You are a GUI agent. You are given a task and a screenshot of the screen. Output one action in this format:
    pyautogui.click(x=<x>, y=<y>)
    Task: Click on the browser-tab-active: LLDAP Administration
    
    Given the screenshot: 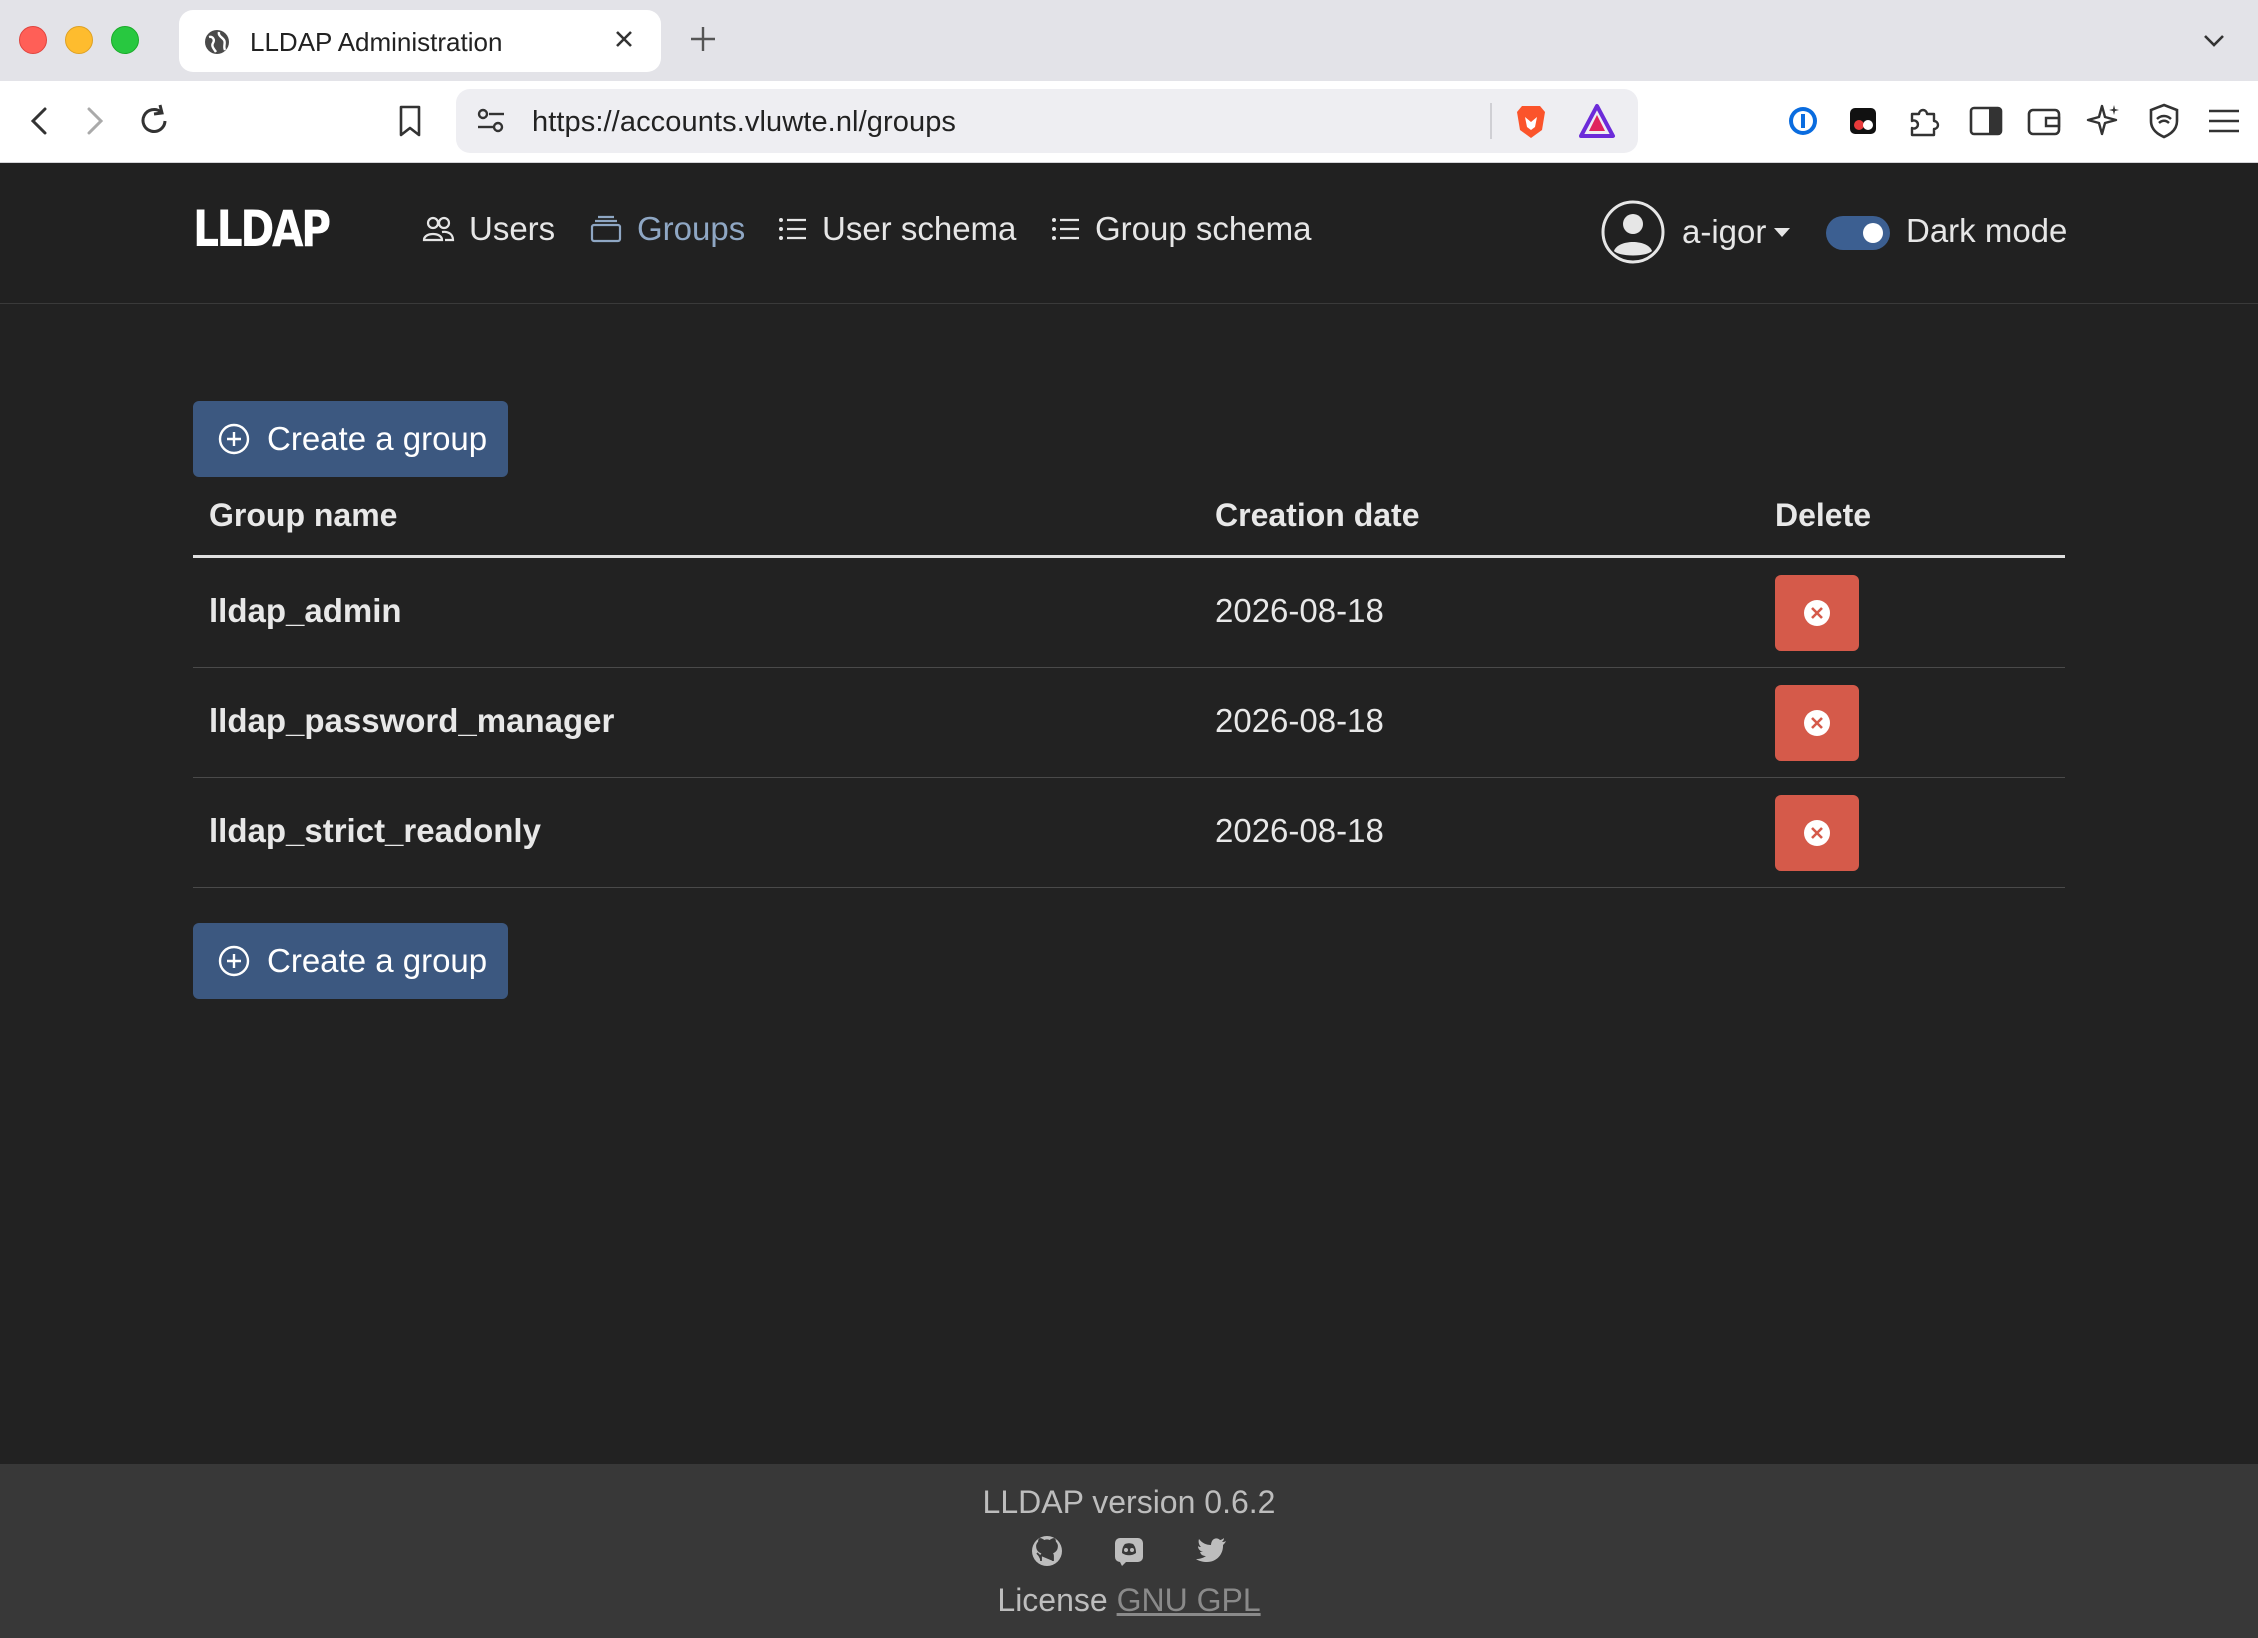 What is the action you would take?
    pyautogui.click(x=420, y=41)
    